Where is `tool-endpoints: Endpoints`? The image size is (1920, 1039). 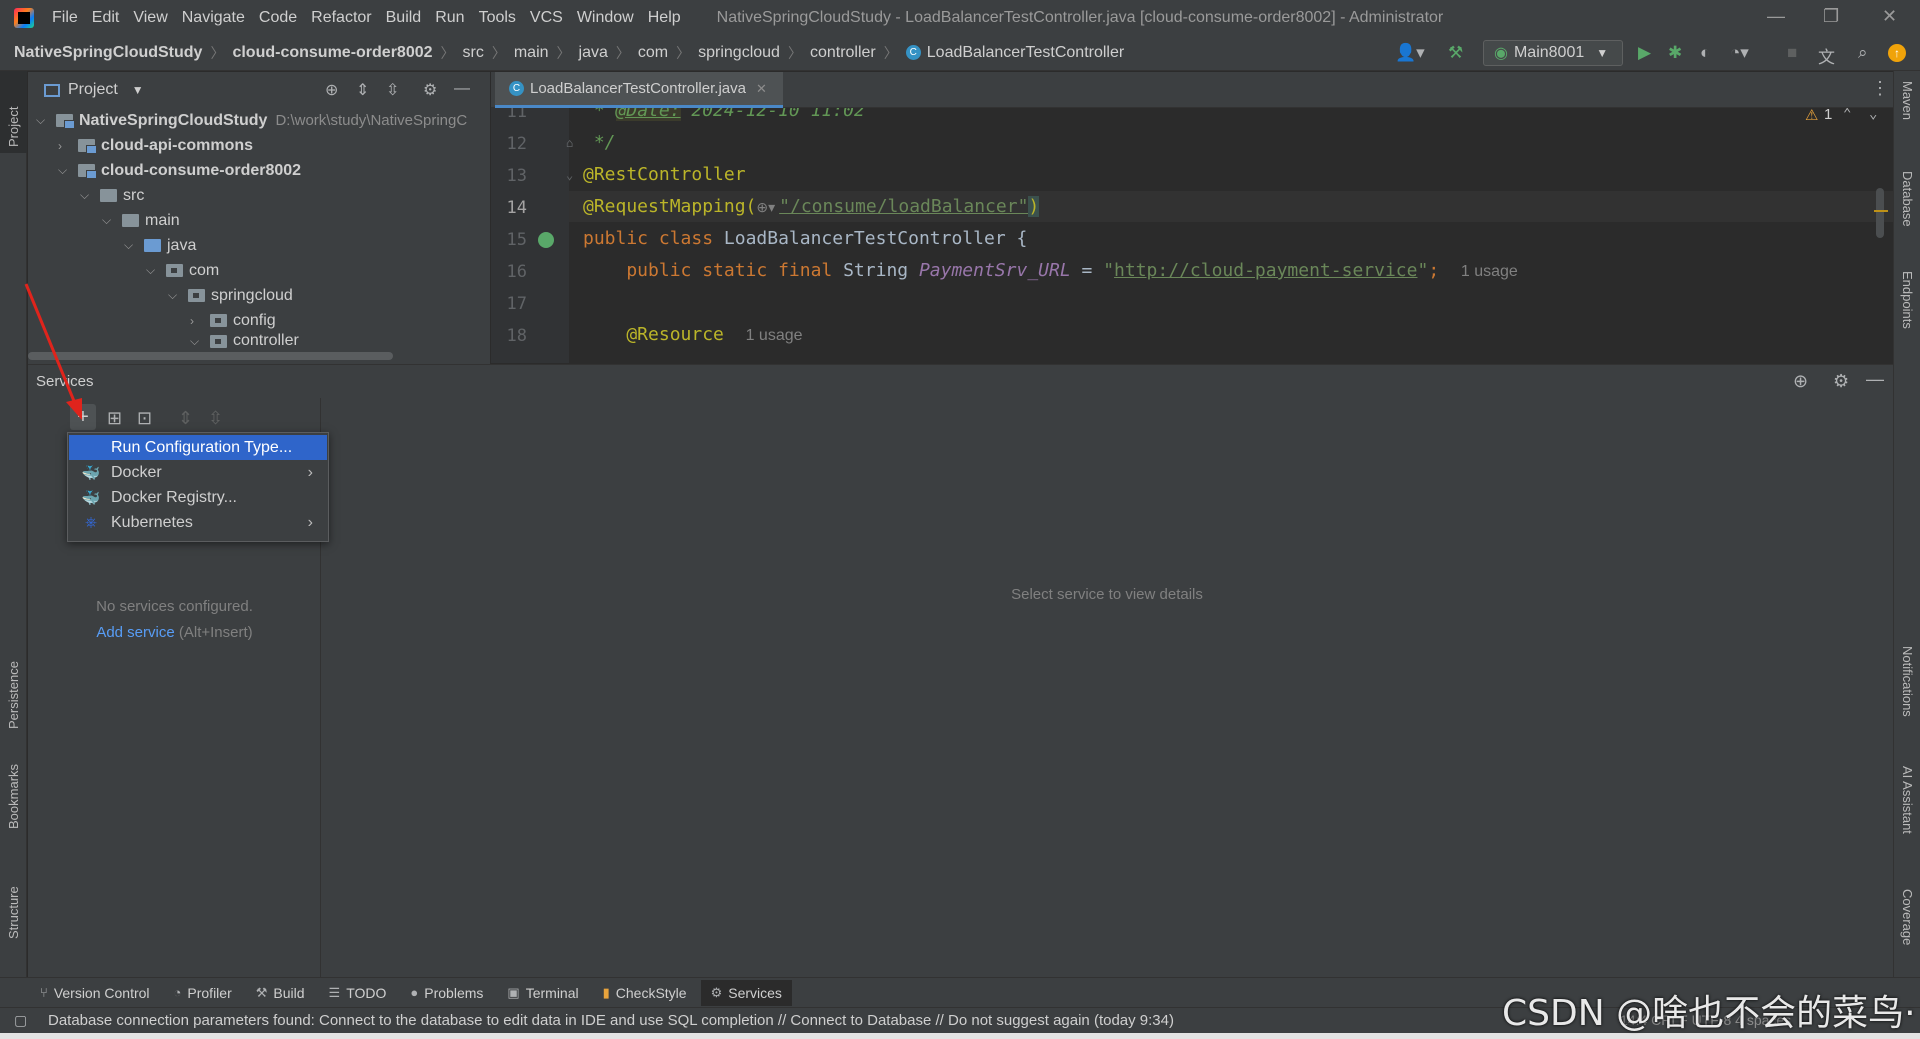 tool-endpoints: Endpoints is located at coordinates (1907, 300).